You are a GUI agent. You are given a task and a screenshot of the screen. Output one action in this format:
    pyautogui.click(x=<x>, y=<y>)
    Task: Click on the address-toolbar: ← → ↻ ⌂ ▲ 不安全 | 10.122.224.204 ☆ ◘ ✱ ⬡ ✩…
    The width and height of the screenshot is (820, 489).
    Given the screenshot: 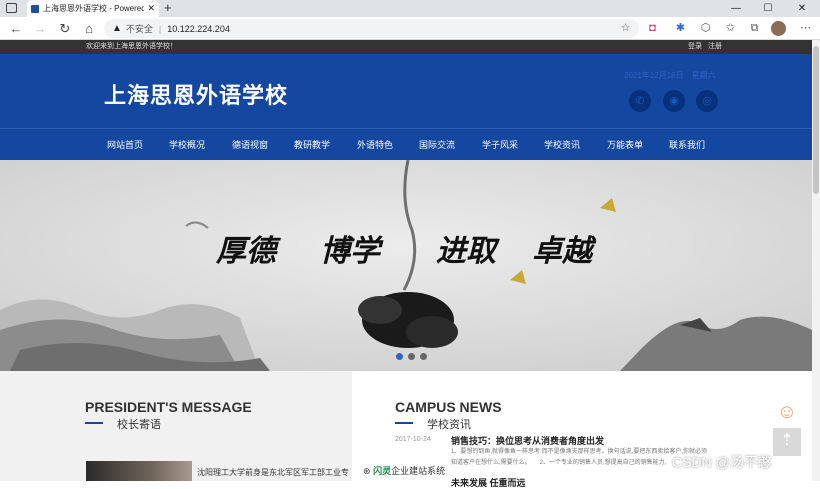 What is the action you would take?
    pyautogui.click(x=410, y=28)
    